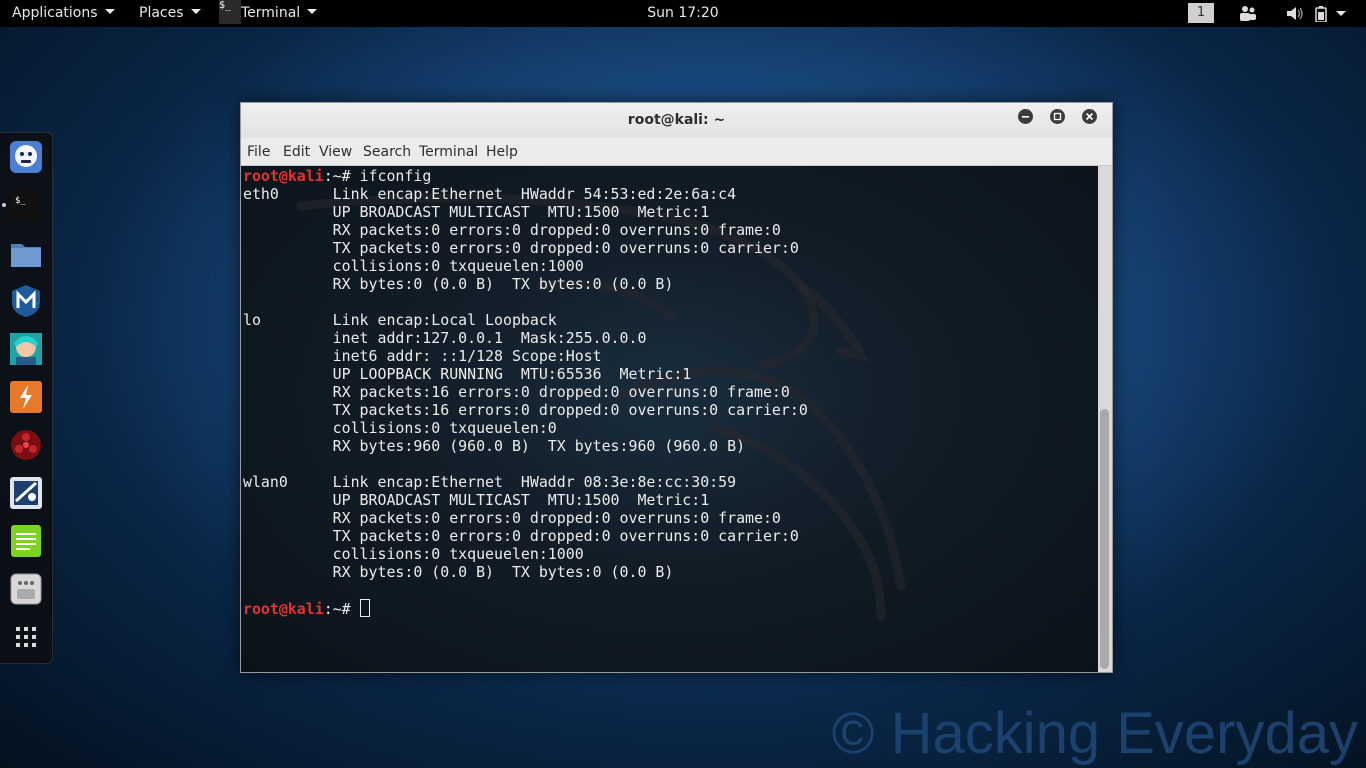  What do you see at coordinates (1094, 733) in the screenshot?
I see `watermark-text: © Hacking Everyday` at bounding box center [1094, 733].